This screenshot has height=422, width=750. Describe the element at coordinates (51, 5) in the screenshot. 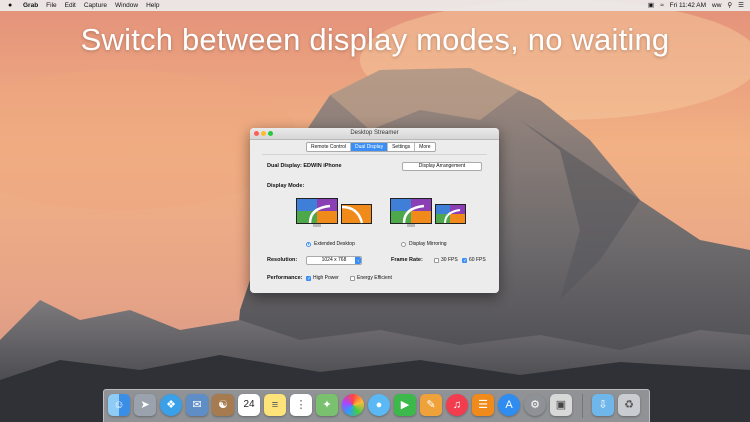

I see `menu-file: File` at that location.